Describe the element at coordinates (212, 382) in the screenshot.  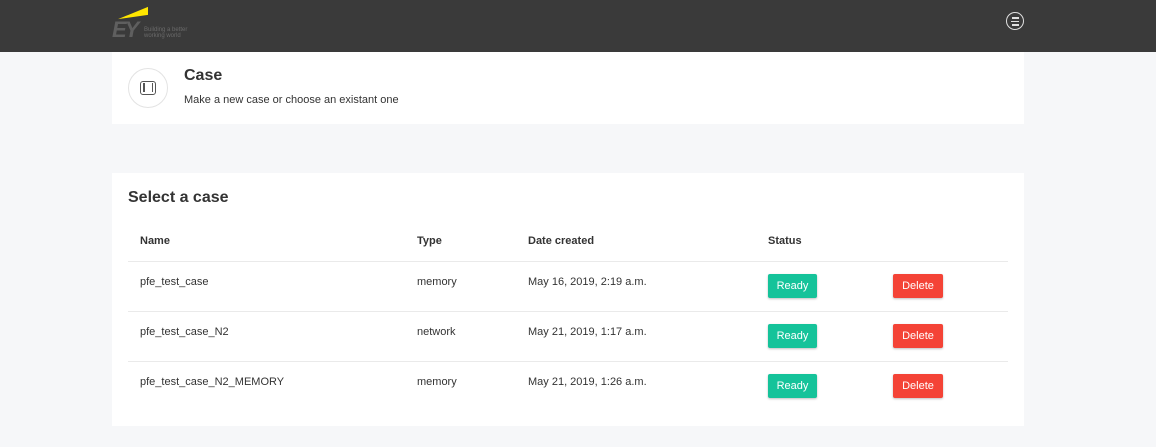
I see `case-name: pfe_test_case_N2_MEMORY` at that location.